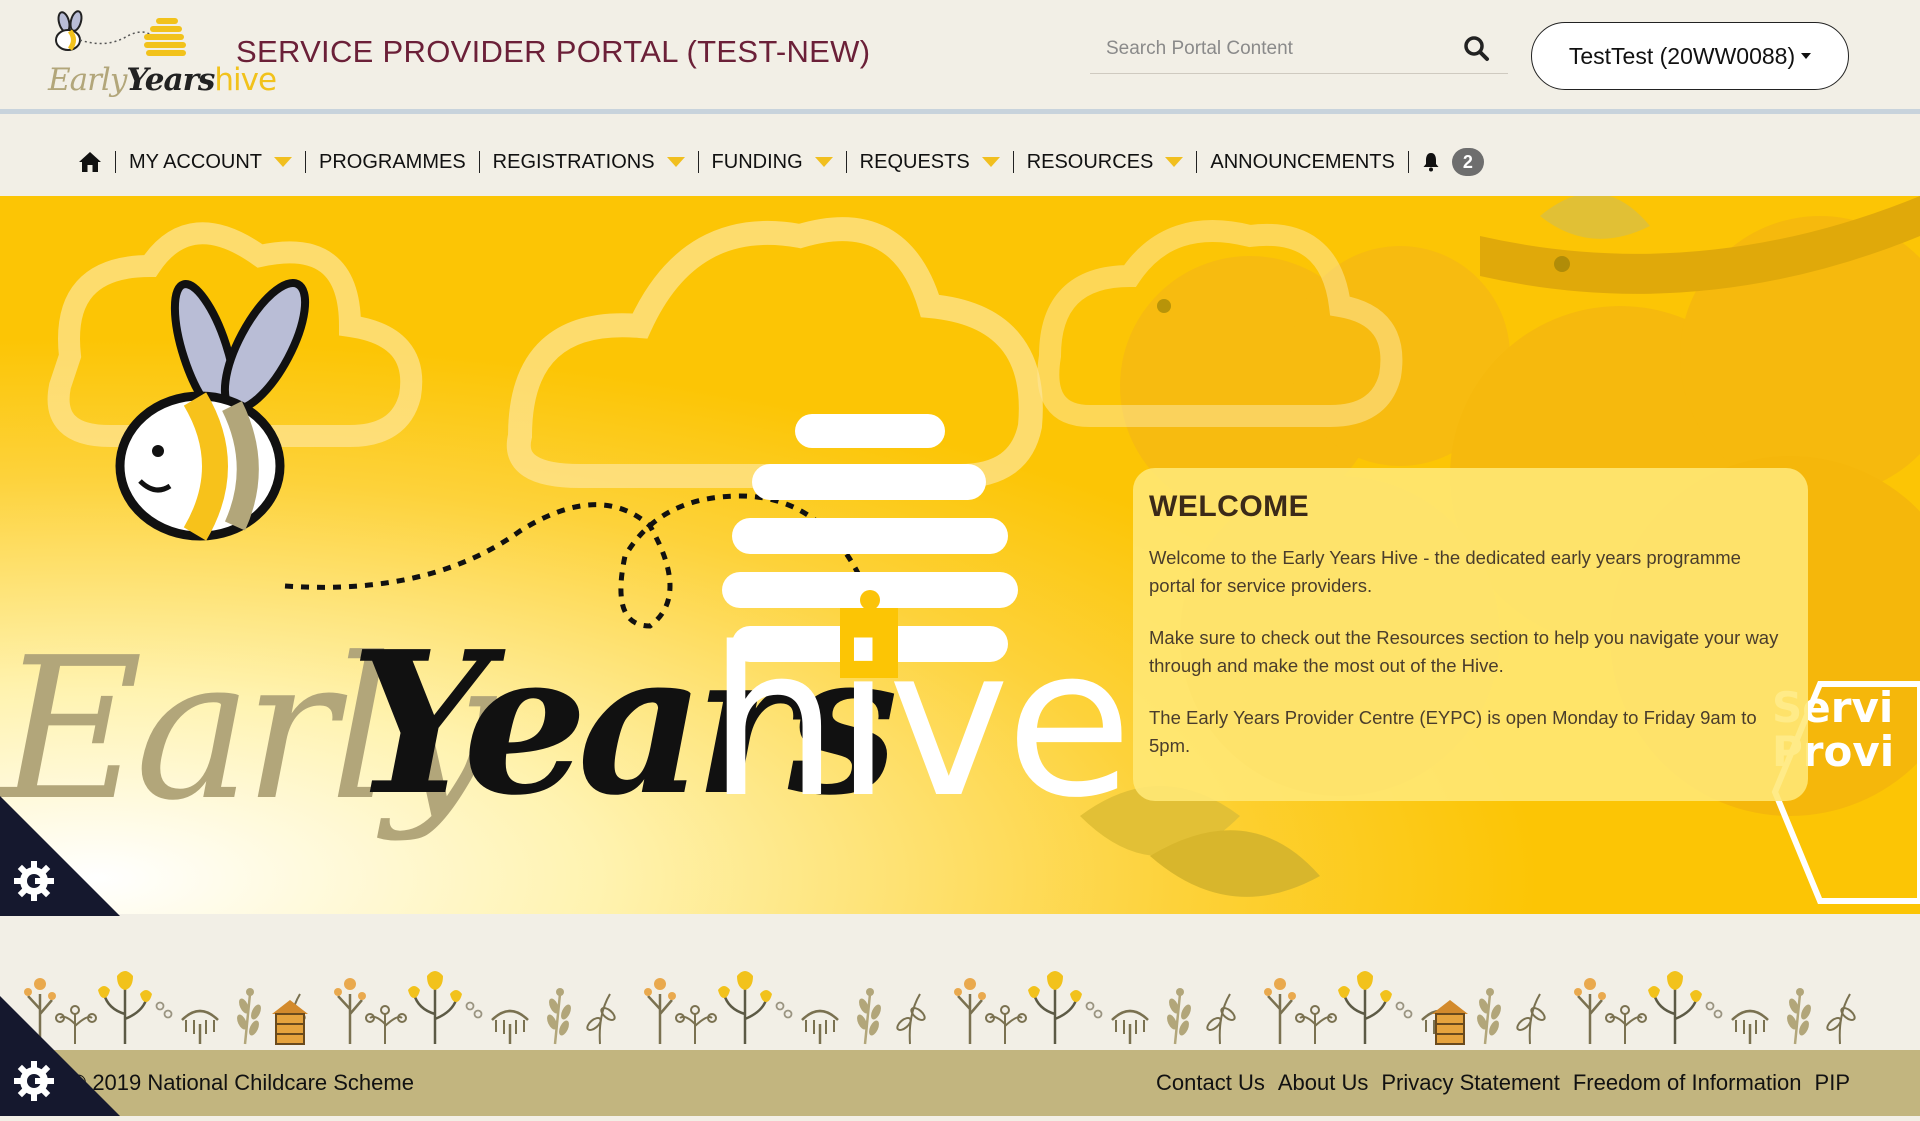  I want to click on nav-programmes: PROGRAMMES, so click(392, 162).